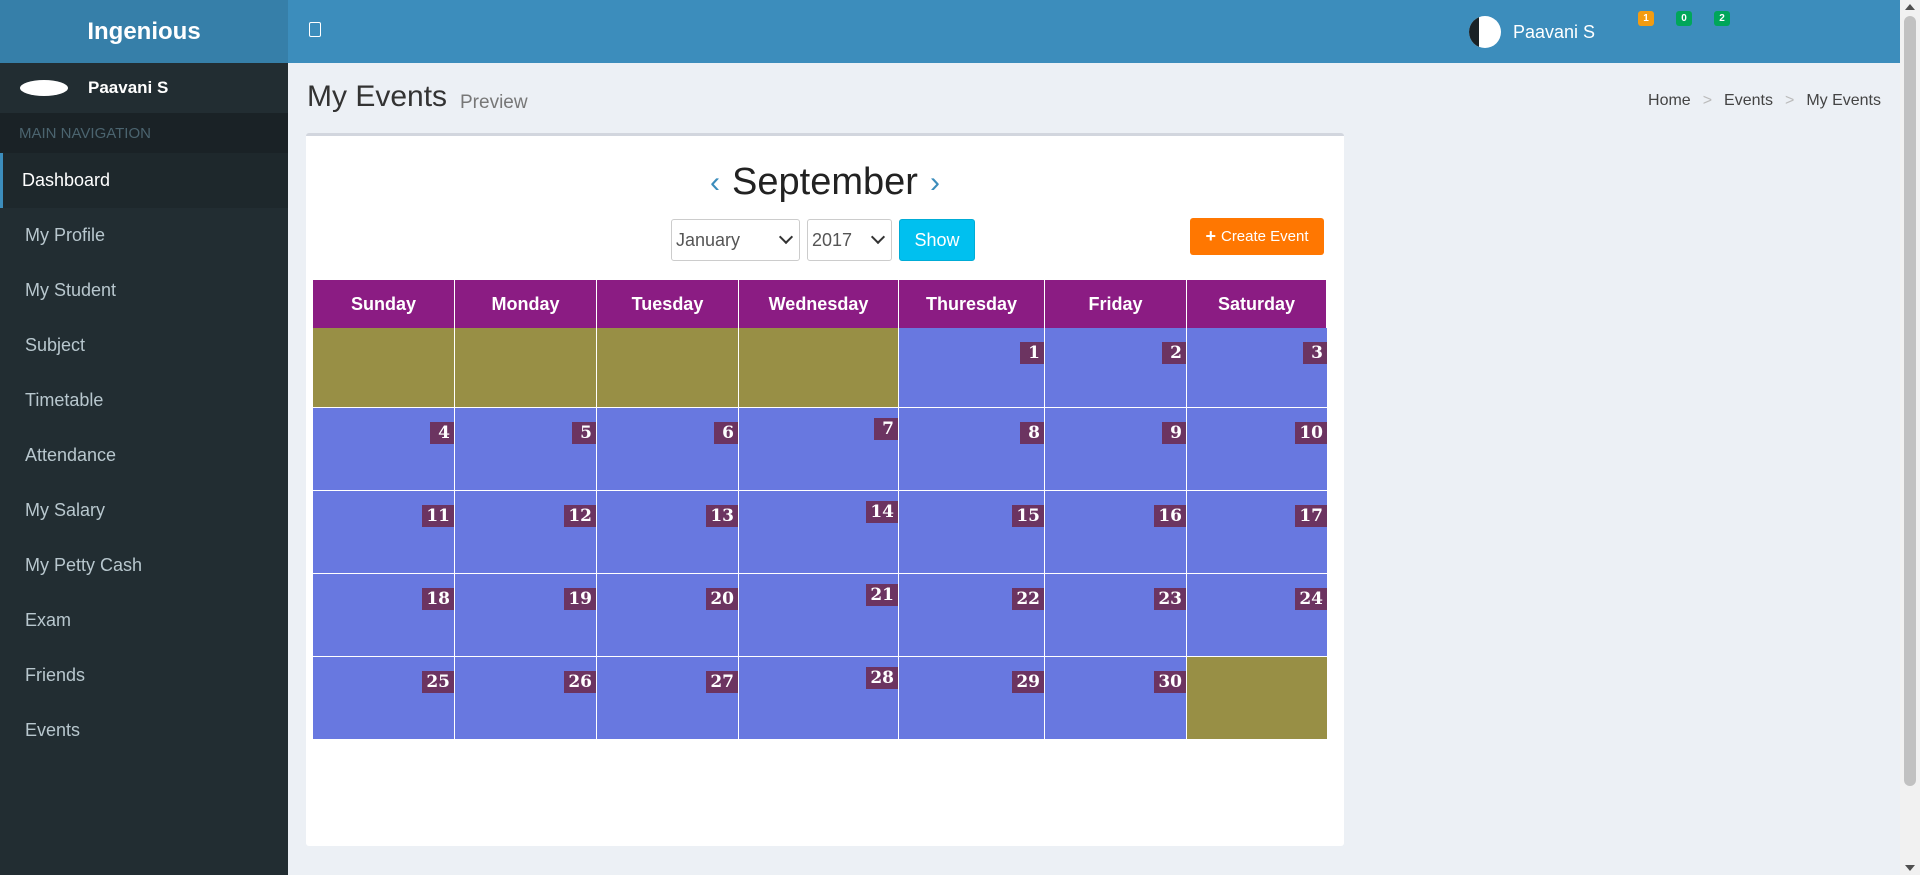  Describe the element at coordinates (882, 512) in the screenshot. I see `day-number: 14` at that location.